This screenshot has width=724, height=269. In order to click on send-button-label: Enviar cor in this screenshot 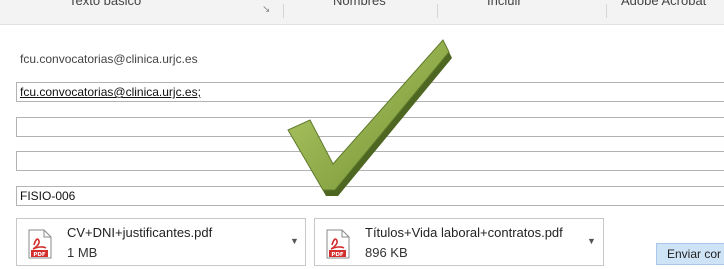, I will do `click(694, 254)`.